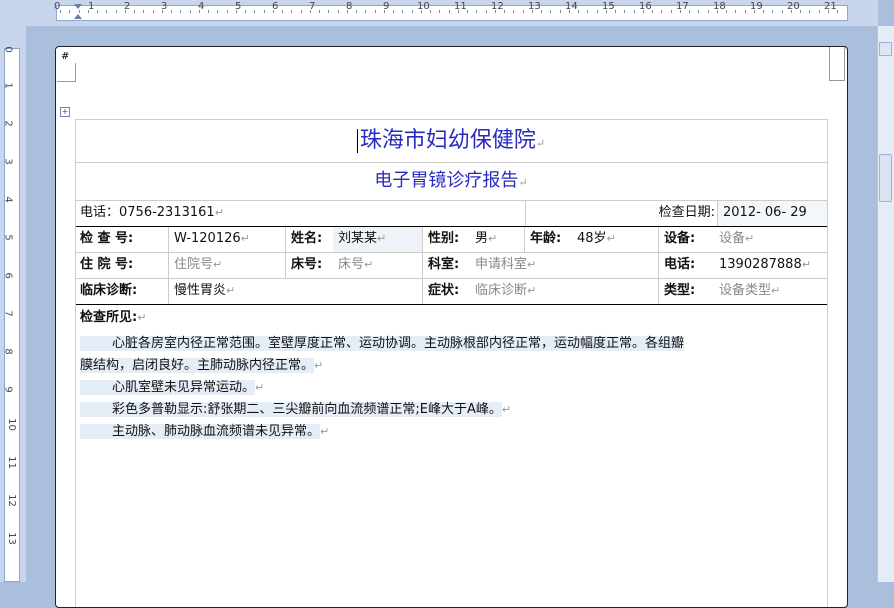  What do you see at coordinates (686, 212) in the screenshot?
I see `exam-date-label: 检查日期:` at bounding box center [686, 212].